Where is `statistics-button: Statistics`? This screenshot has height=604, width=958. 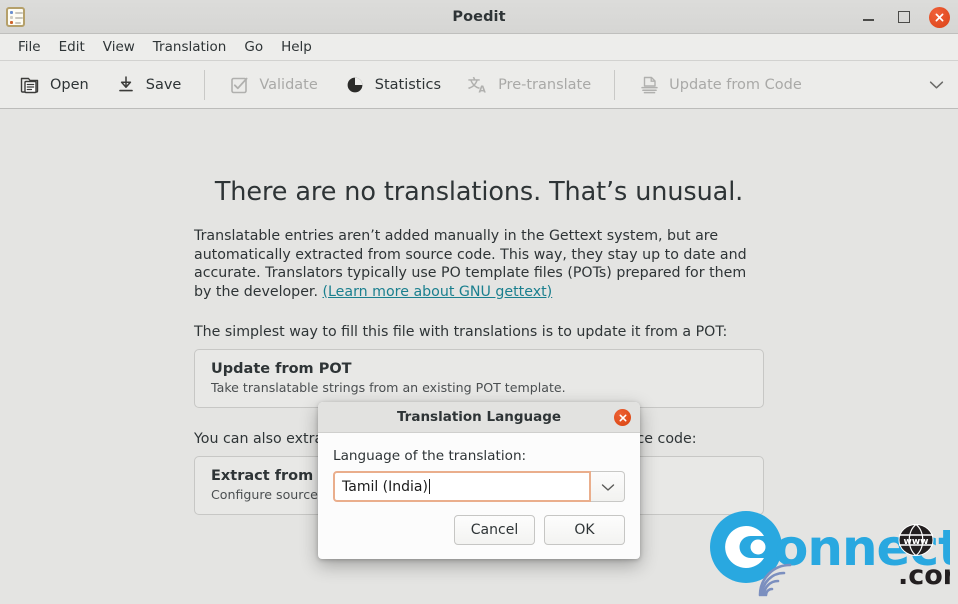 statistics-button: Statistics is located at coordinates (392, 85).